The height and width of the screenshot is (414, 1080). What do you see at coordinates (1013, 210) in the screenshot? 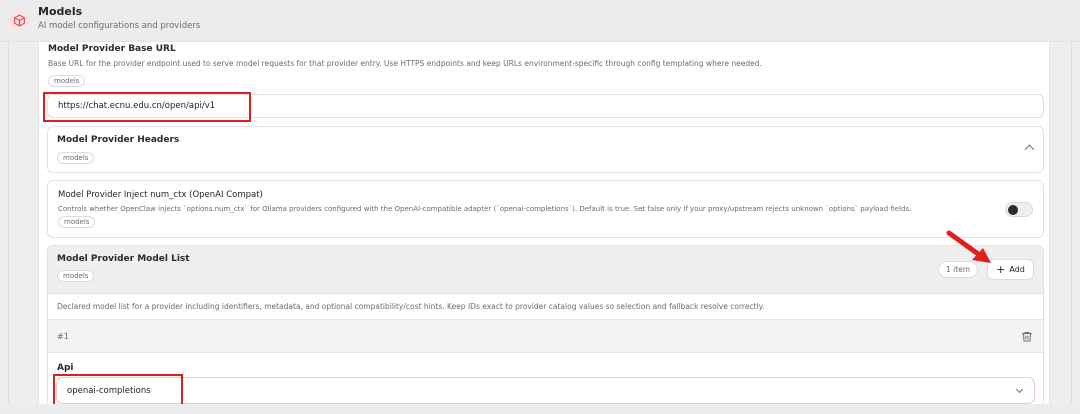
I see `toggle-knob` at bounding box center [1013, 210].